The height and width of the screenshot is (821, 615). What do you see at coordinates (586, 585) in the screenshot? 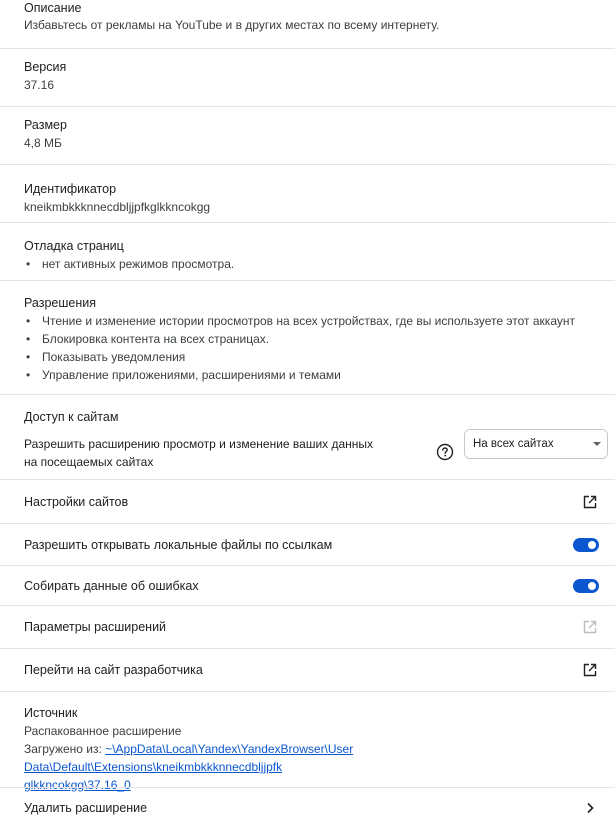
I see `collect-errors-toggle` at bounding box center [586, 585].